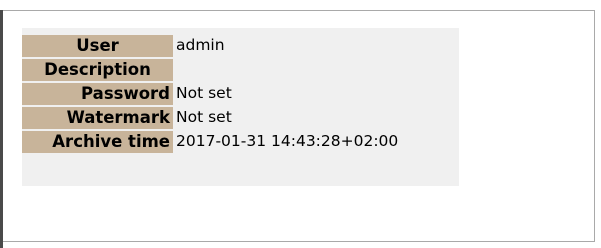 Image resolution: width=601 pixels, height=248 pixels. What do you see at coordinates (240, 45) in the screenshot?
I see `property-row-user: User admin` at bounding box center [240, 45].